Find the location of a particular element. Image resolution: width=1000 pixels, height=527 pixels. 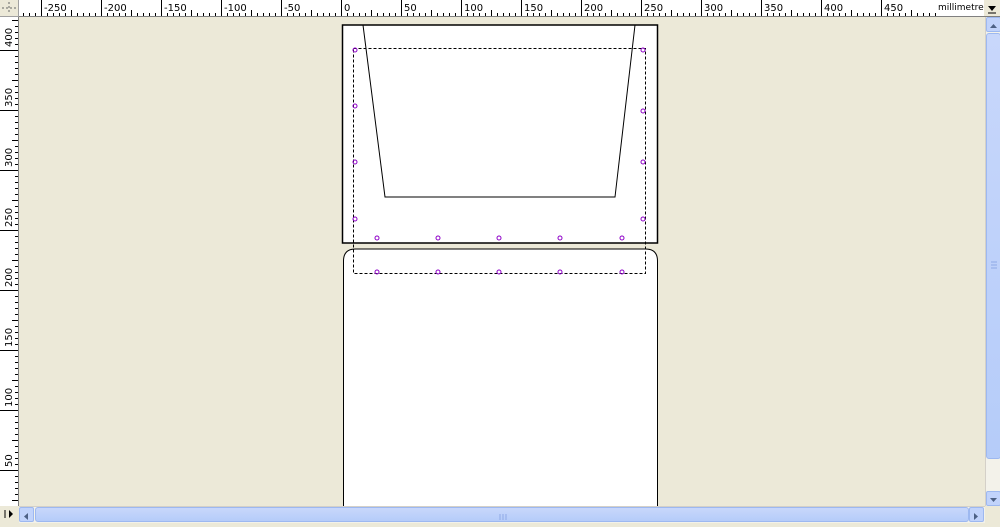

scrollbar-corner is located at coordinates (992, 514).